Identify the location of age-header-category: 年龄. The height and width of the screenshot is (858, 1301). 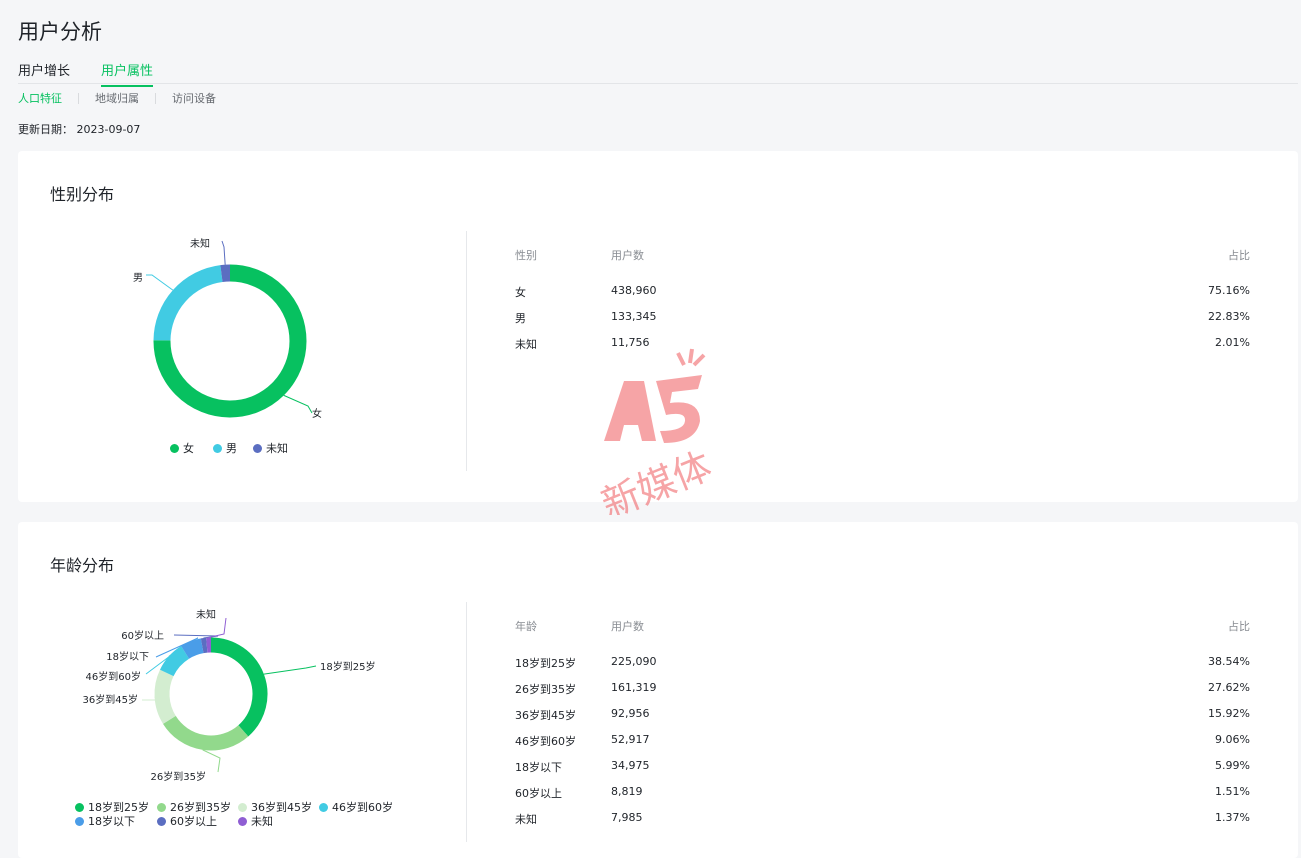
(526, 626).